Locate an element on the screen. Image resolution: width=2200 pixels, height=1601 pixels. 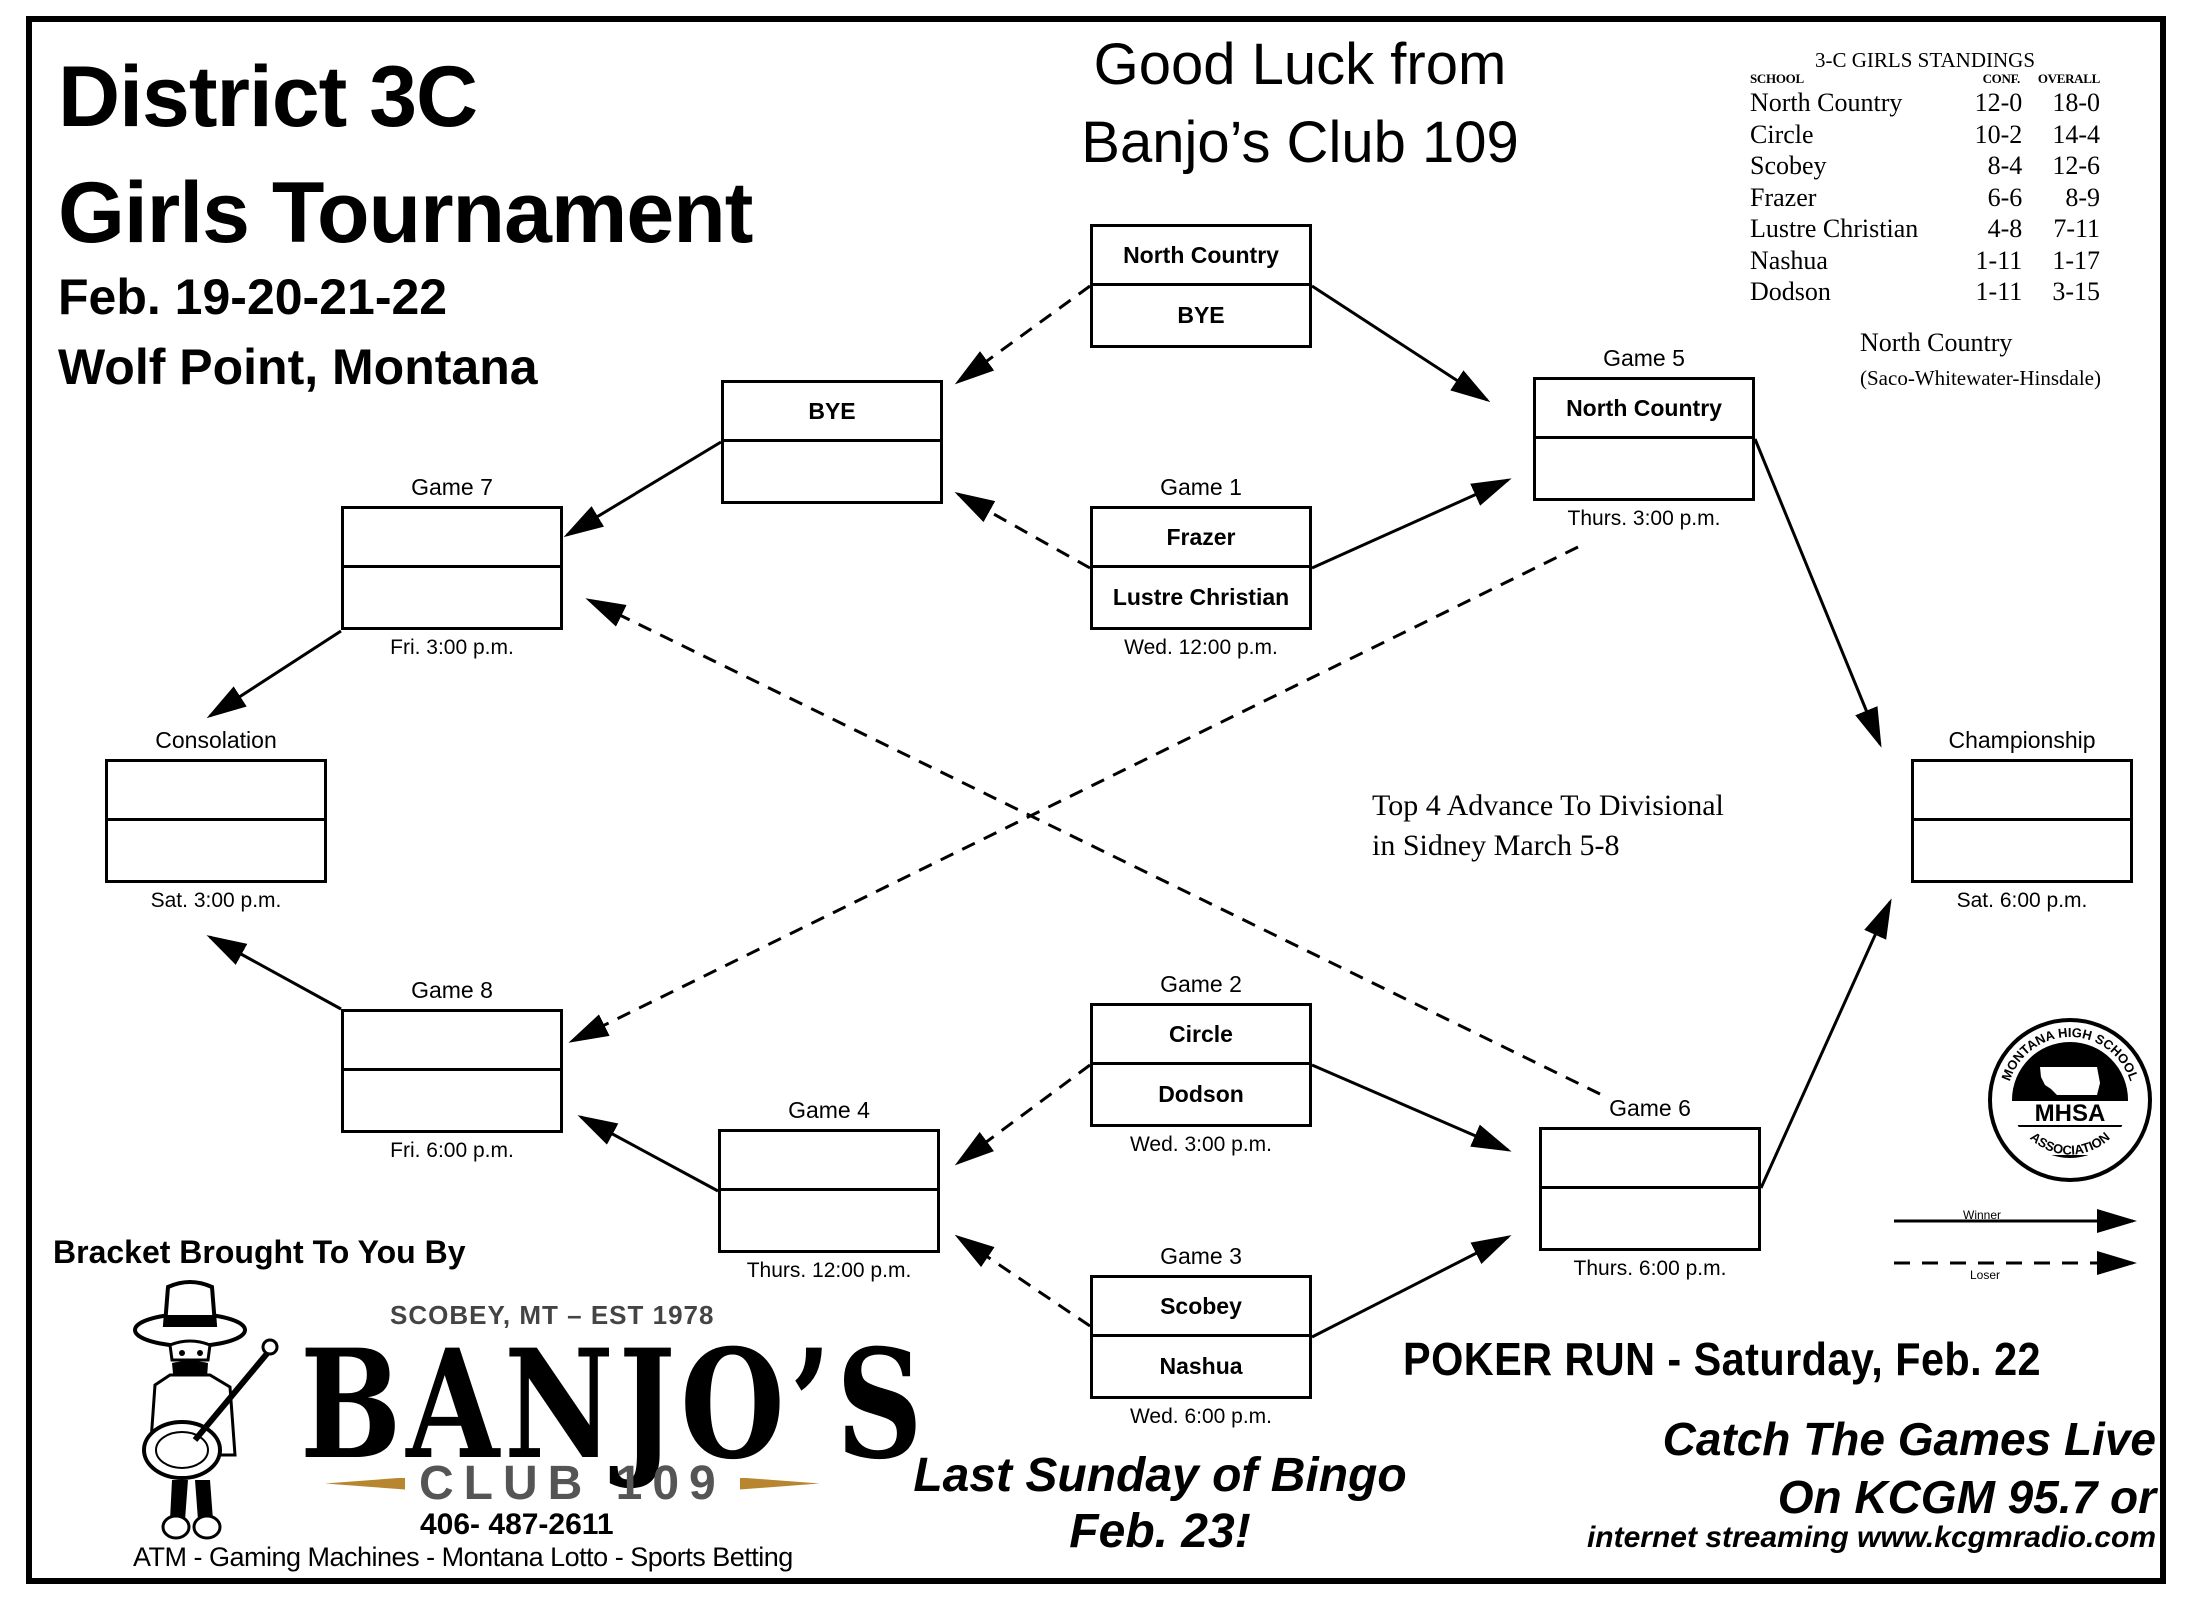
game4-top-team-slot is located at coordinates (829, 1161).